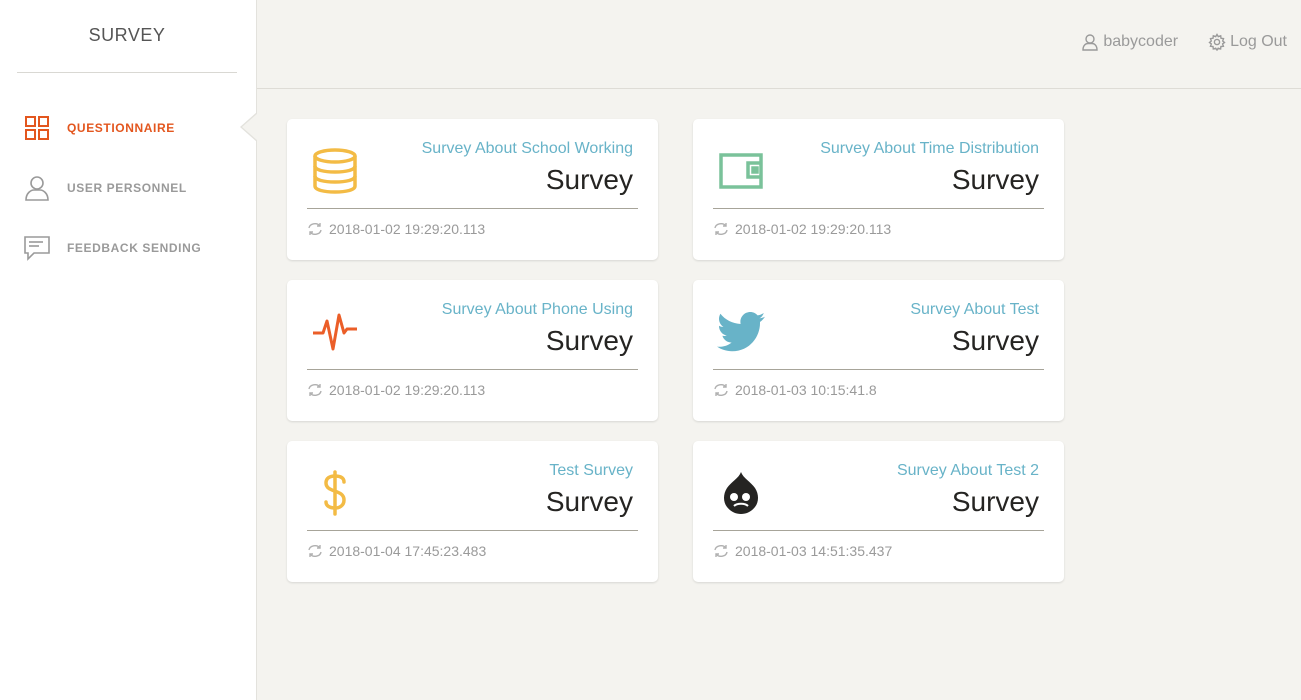 This screenshot has height=700, width=1301. I want to click on card-footer: 2018-01-04 17:45:23.483, so click(396, 551).